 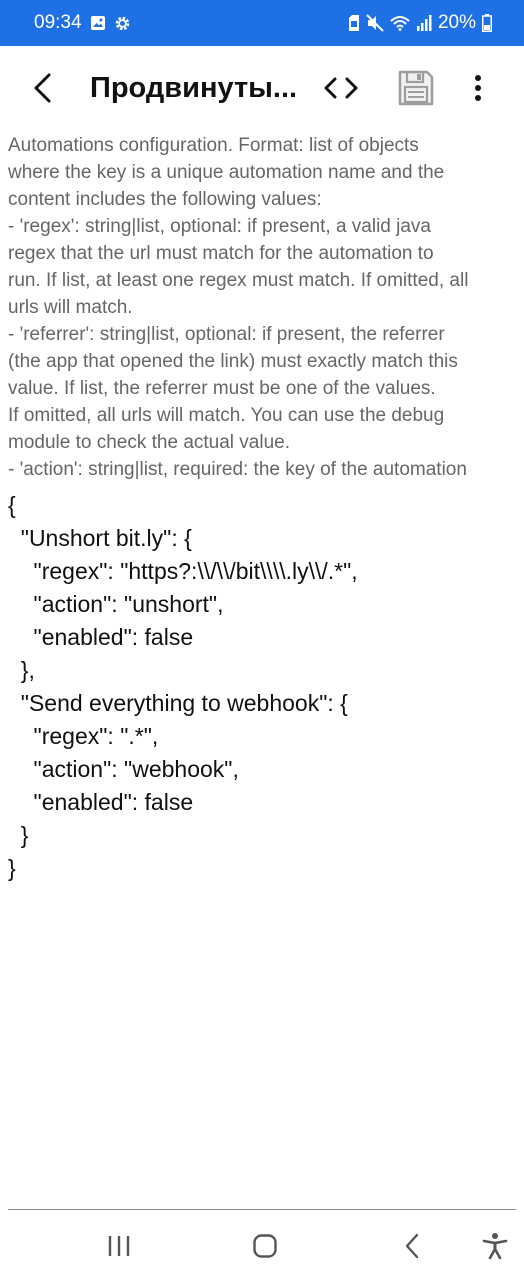 I want to click on status-bar: 09:34 20%, so click(x=262, y=23).